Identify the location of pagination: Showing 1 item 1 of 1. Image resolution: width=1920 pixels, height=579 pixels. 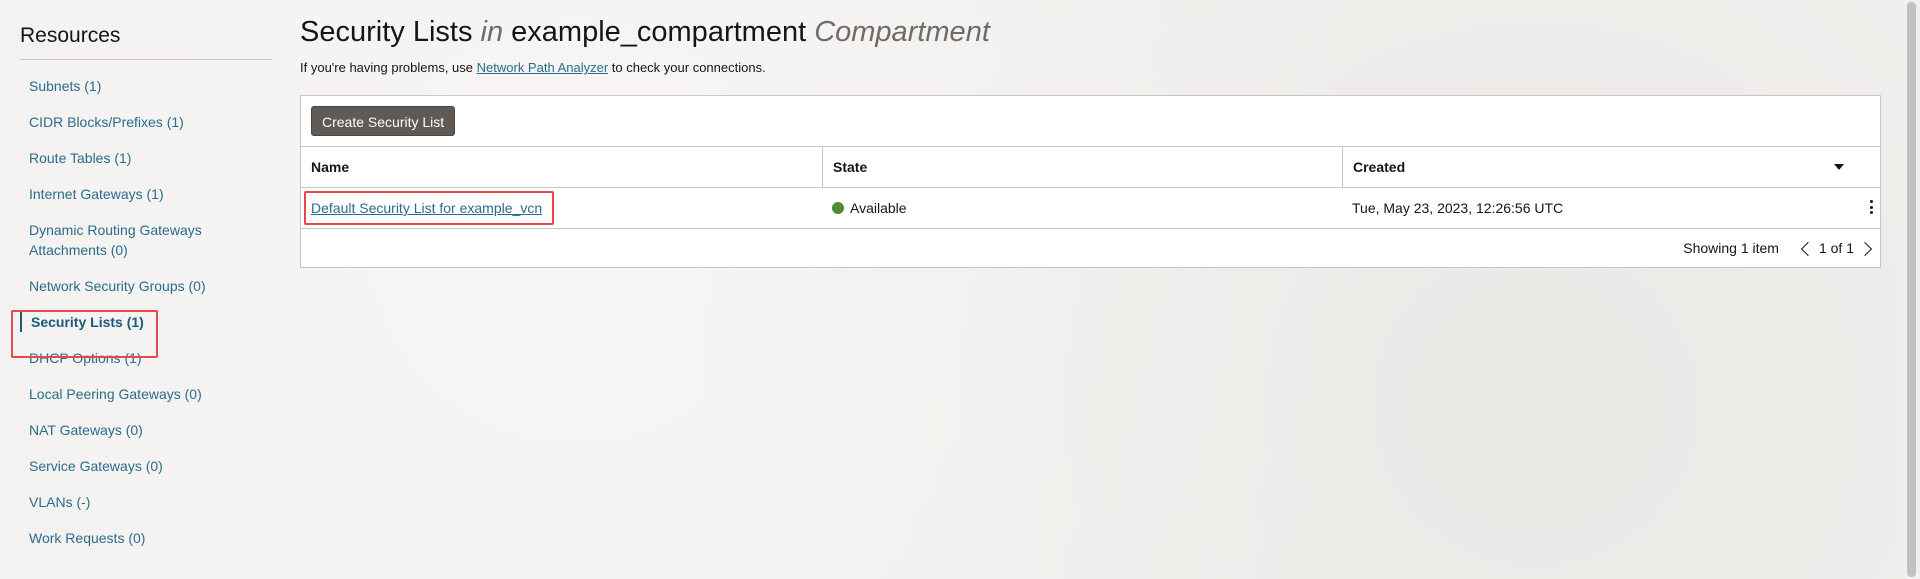
(1778, 248).